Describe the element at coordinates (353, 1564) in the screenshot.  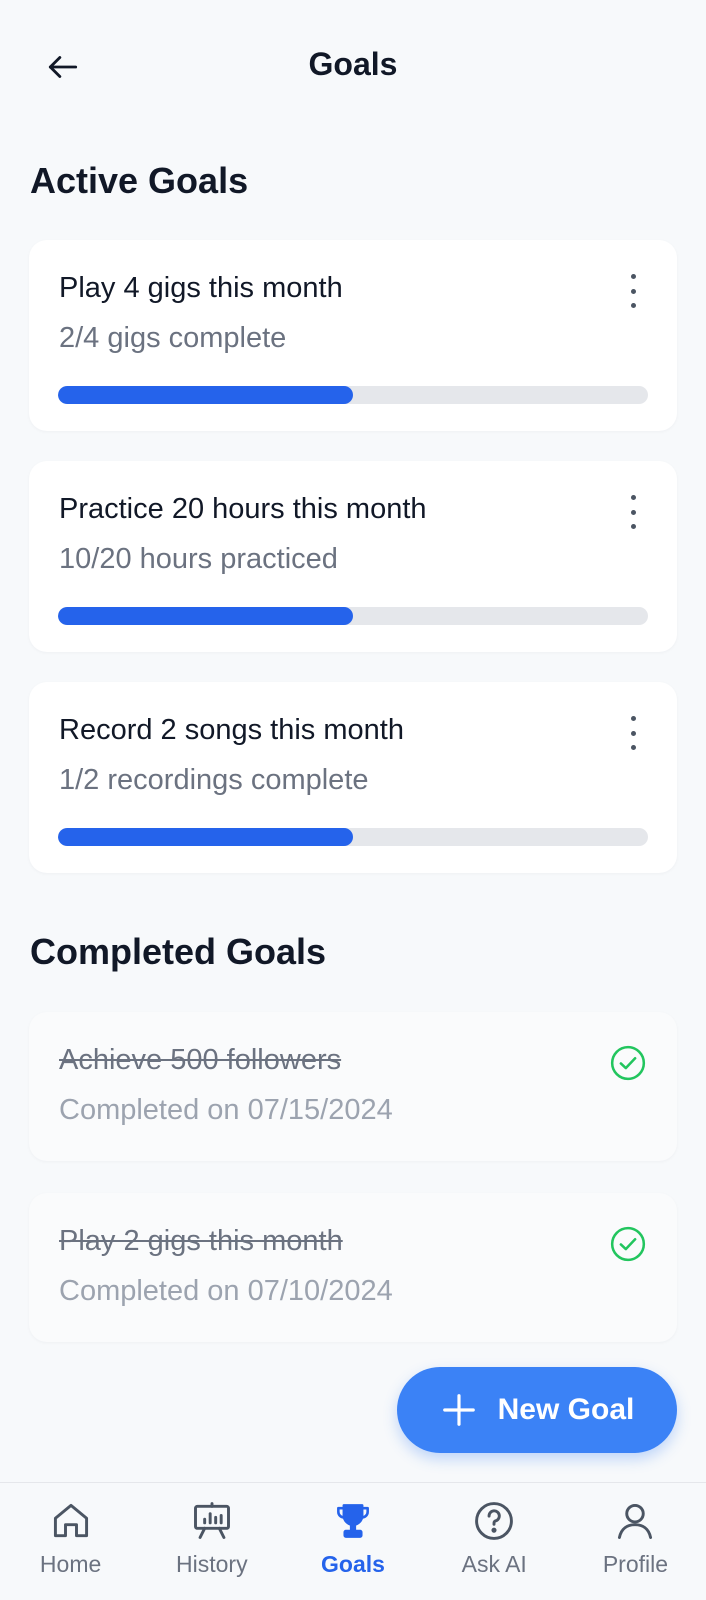
I see `nav-label: Goals` at that location.